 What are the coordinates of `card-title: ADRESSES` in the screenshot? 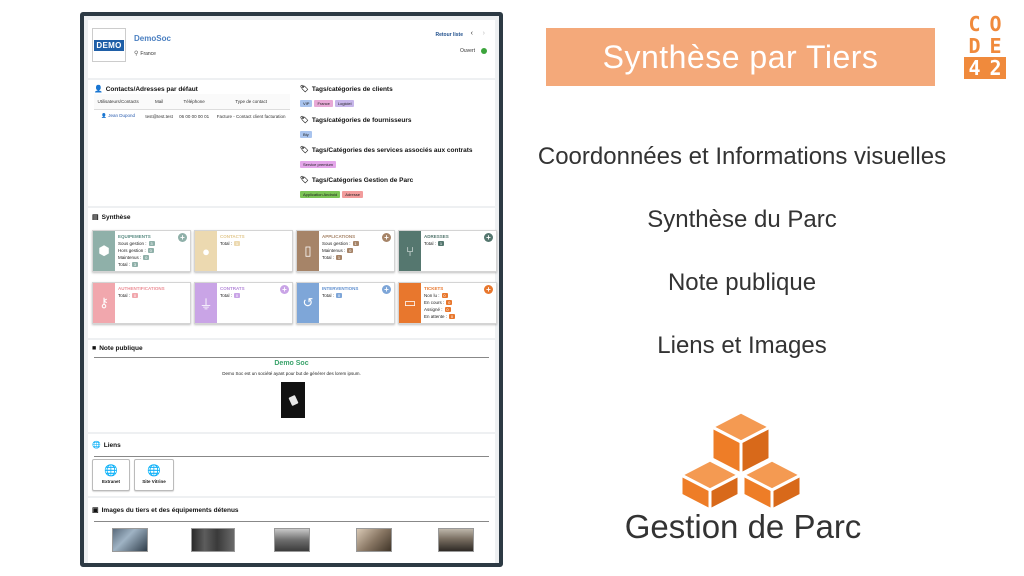 It's located at (436, 236).